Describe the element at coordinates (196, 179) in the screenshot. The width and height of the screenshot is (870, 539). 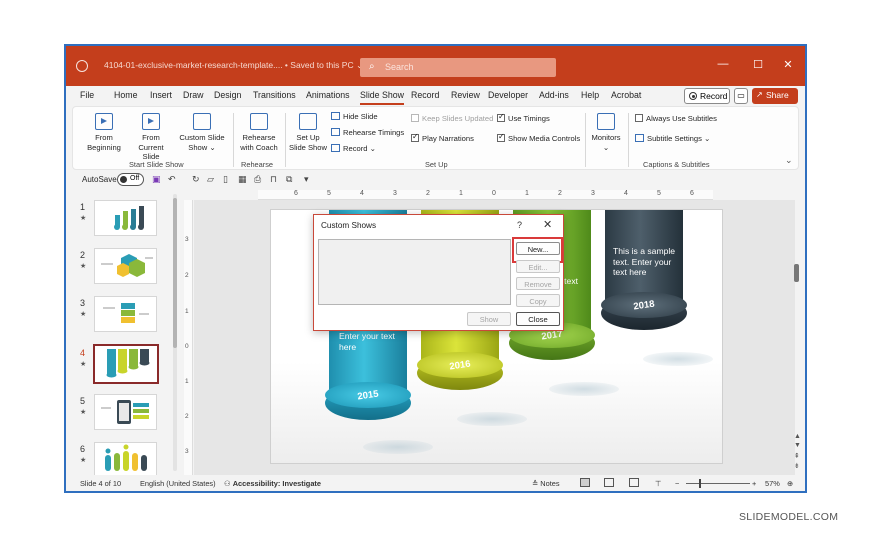
I see `redo-icon: ↻` at that location.